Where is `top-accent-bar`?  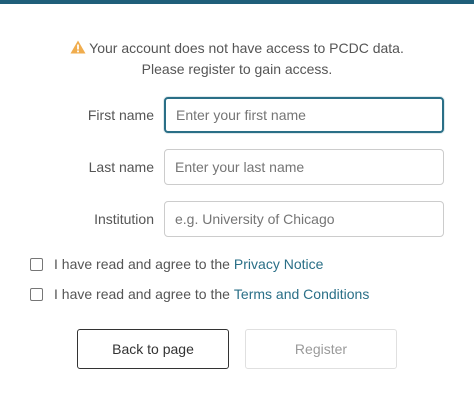
top-accent-bar is located at coordinates (237, 2).